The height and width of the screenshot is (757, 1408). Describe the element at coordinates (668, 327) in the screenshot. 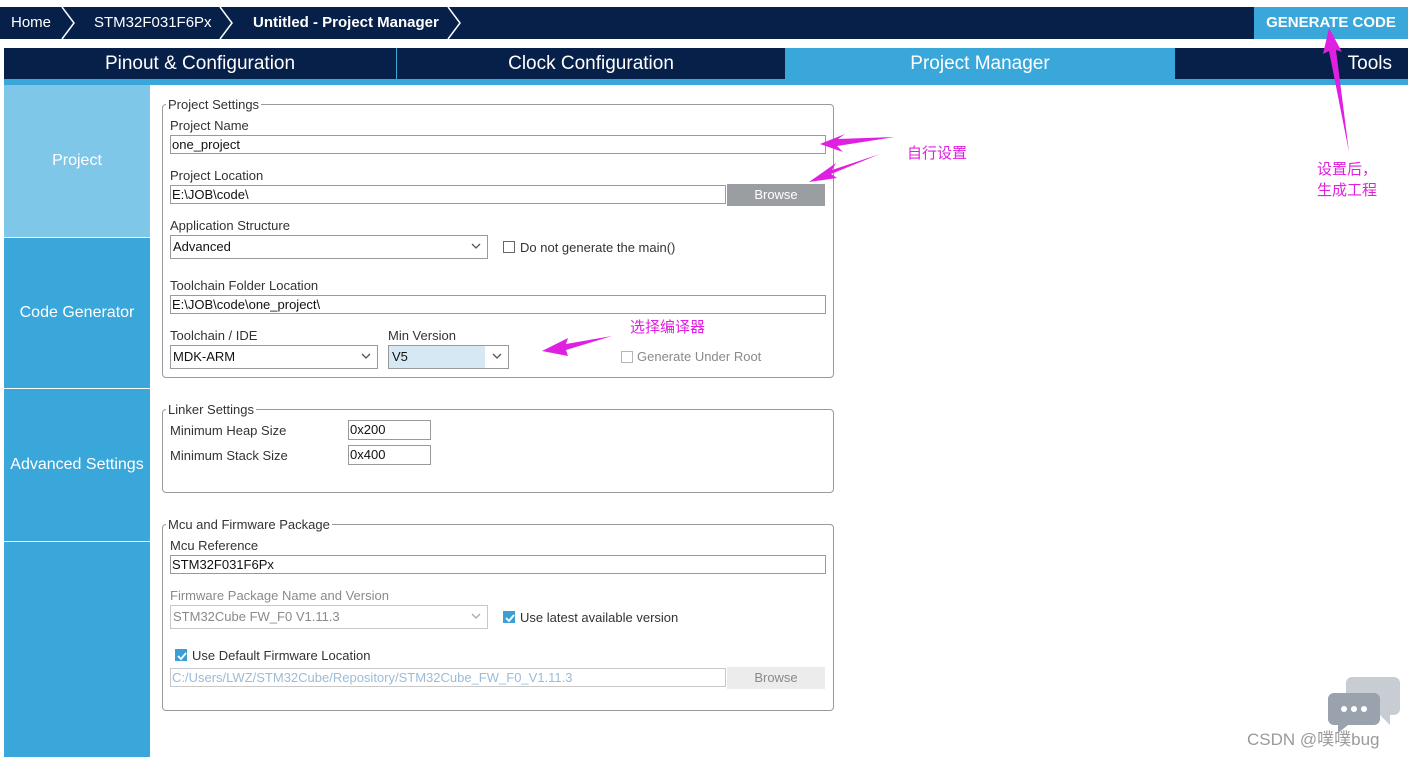

I see `annotation-choose-compiler: 选择编译器` at that location.